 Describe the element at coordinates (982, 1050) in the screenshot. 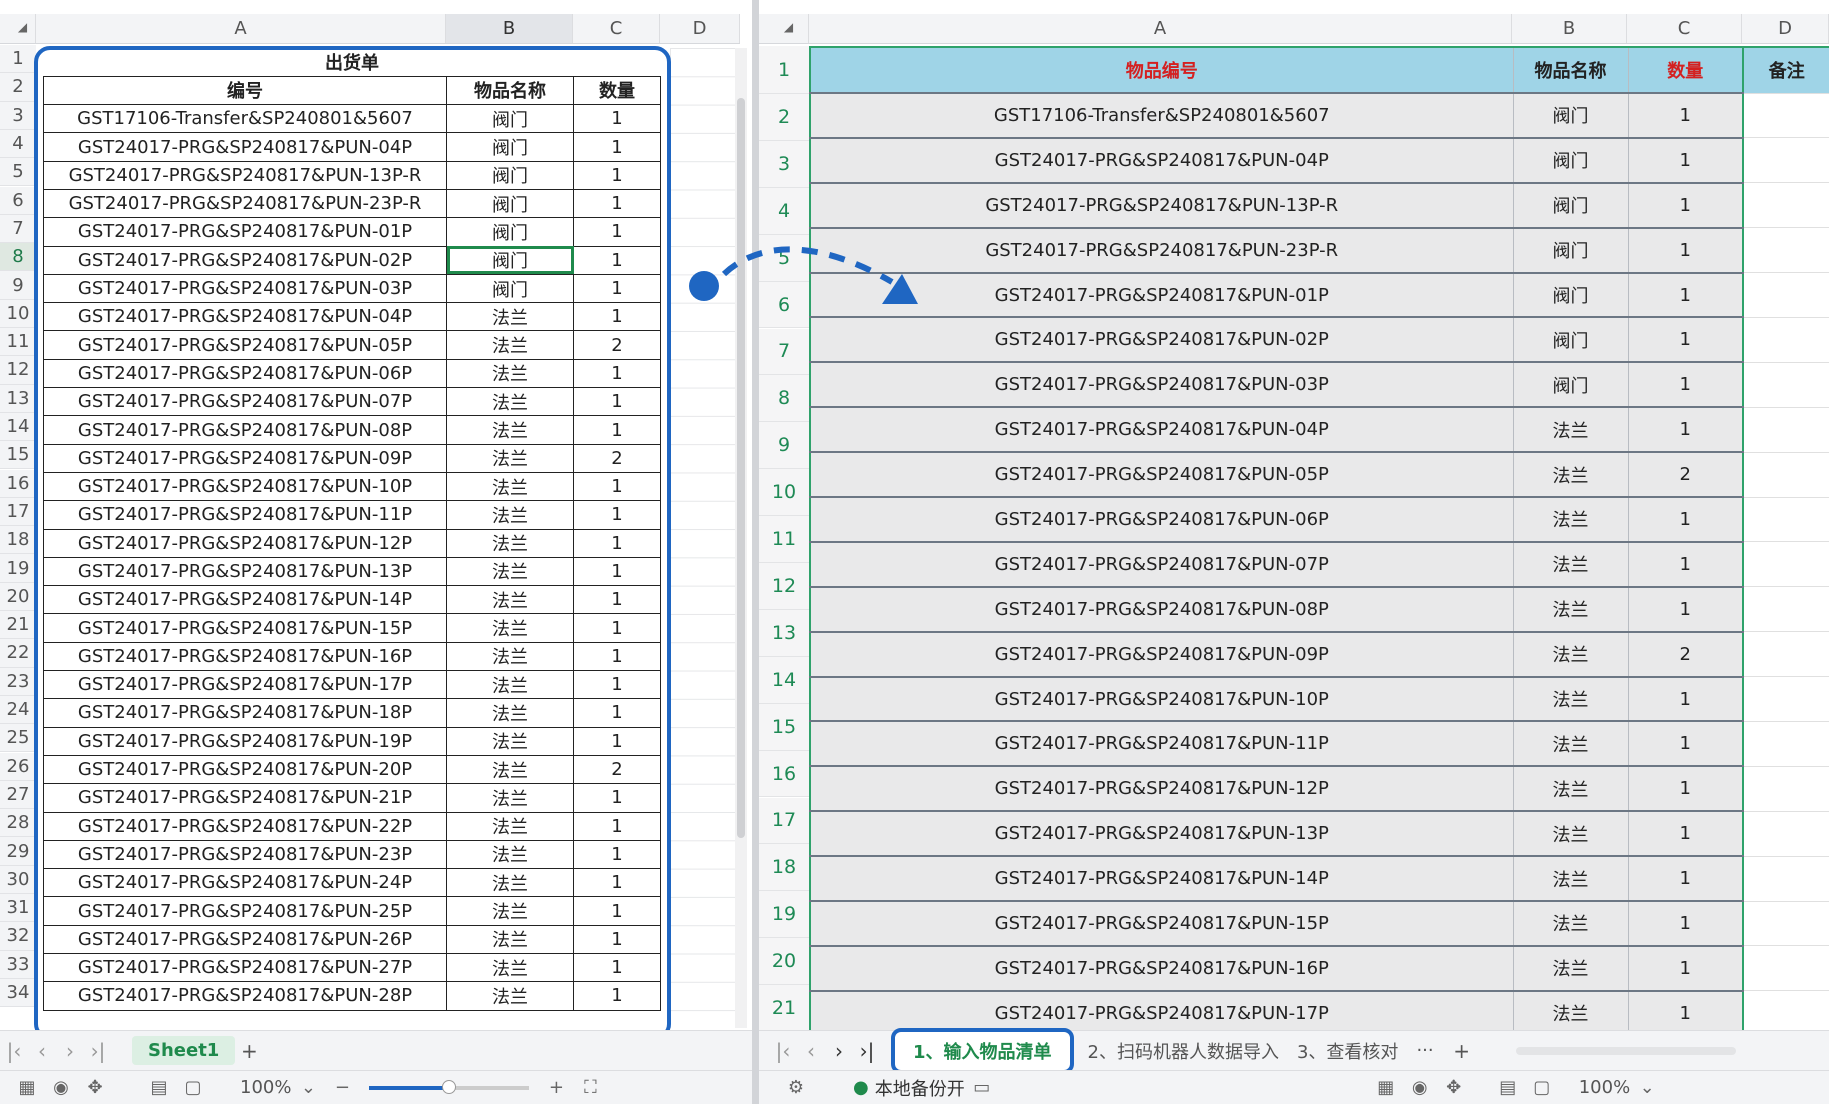

I see `sheet-tab-input-list: 1、输入物品清单` at that location.